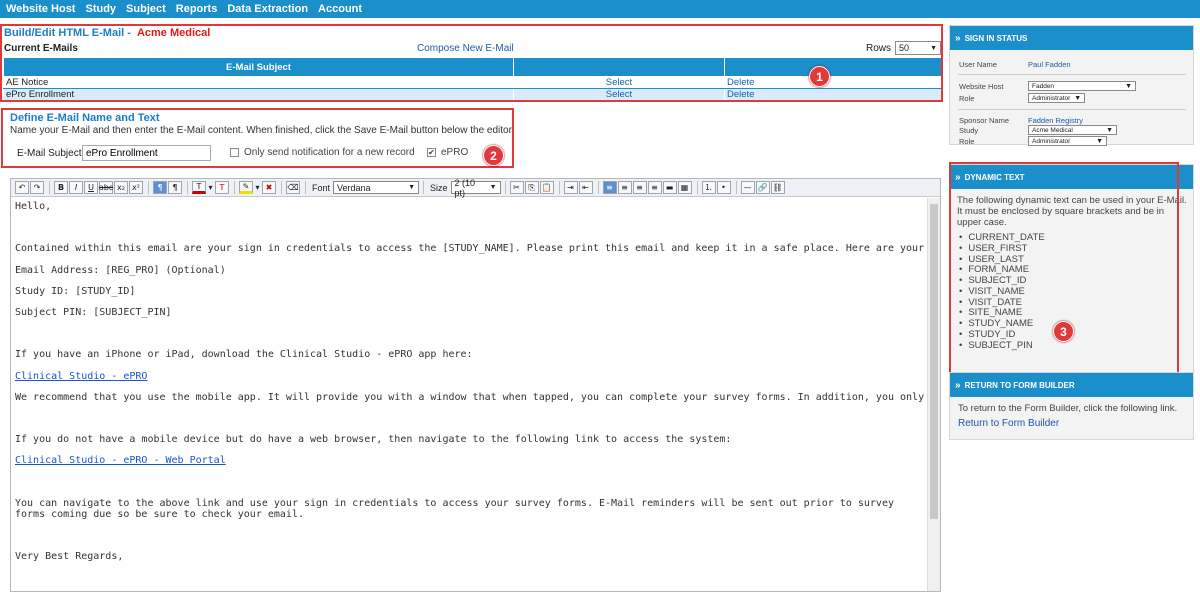  I want to click on paste-icon: 📋, so click(546, 187).